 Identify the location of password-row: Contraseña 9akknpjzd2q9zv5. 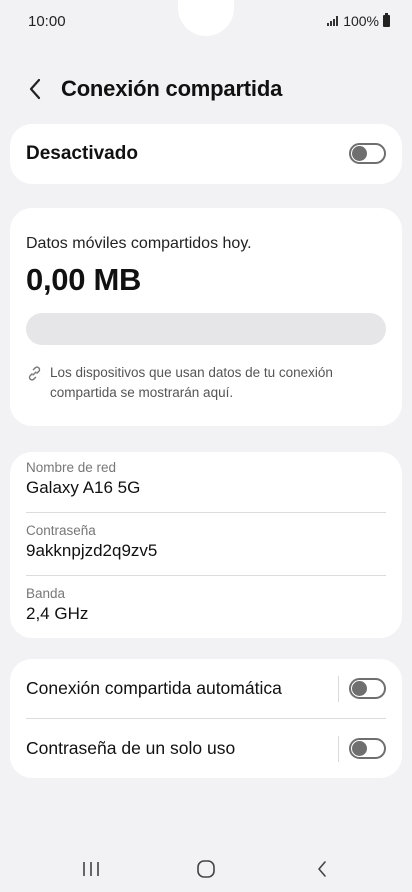
(206, 542).